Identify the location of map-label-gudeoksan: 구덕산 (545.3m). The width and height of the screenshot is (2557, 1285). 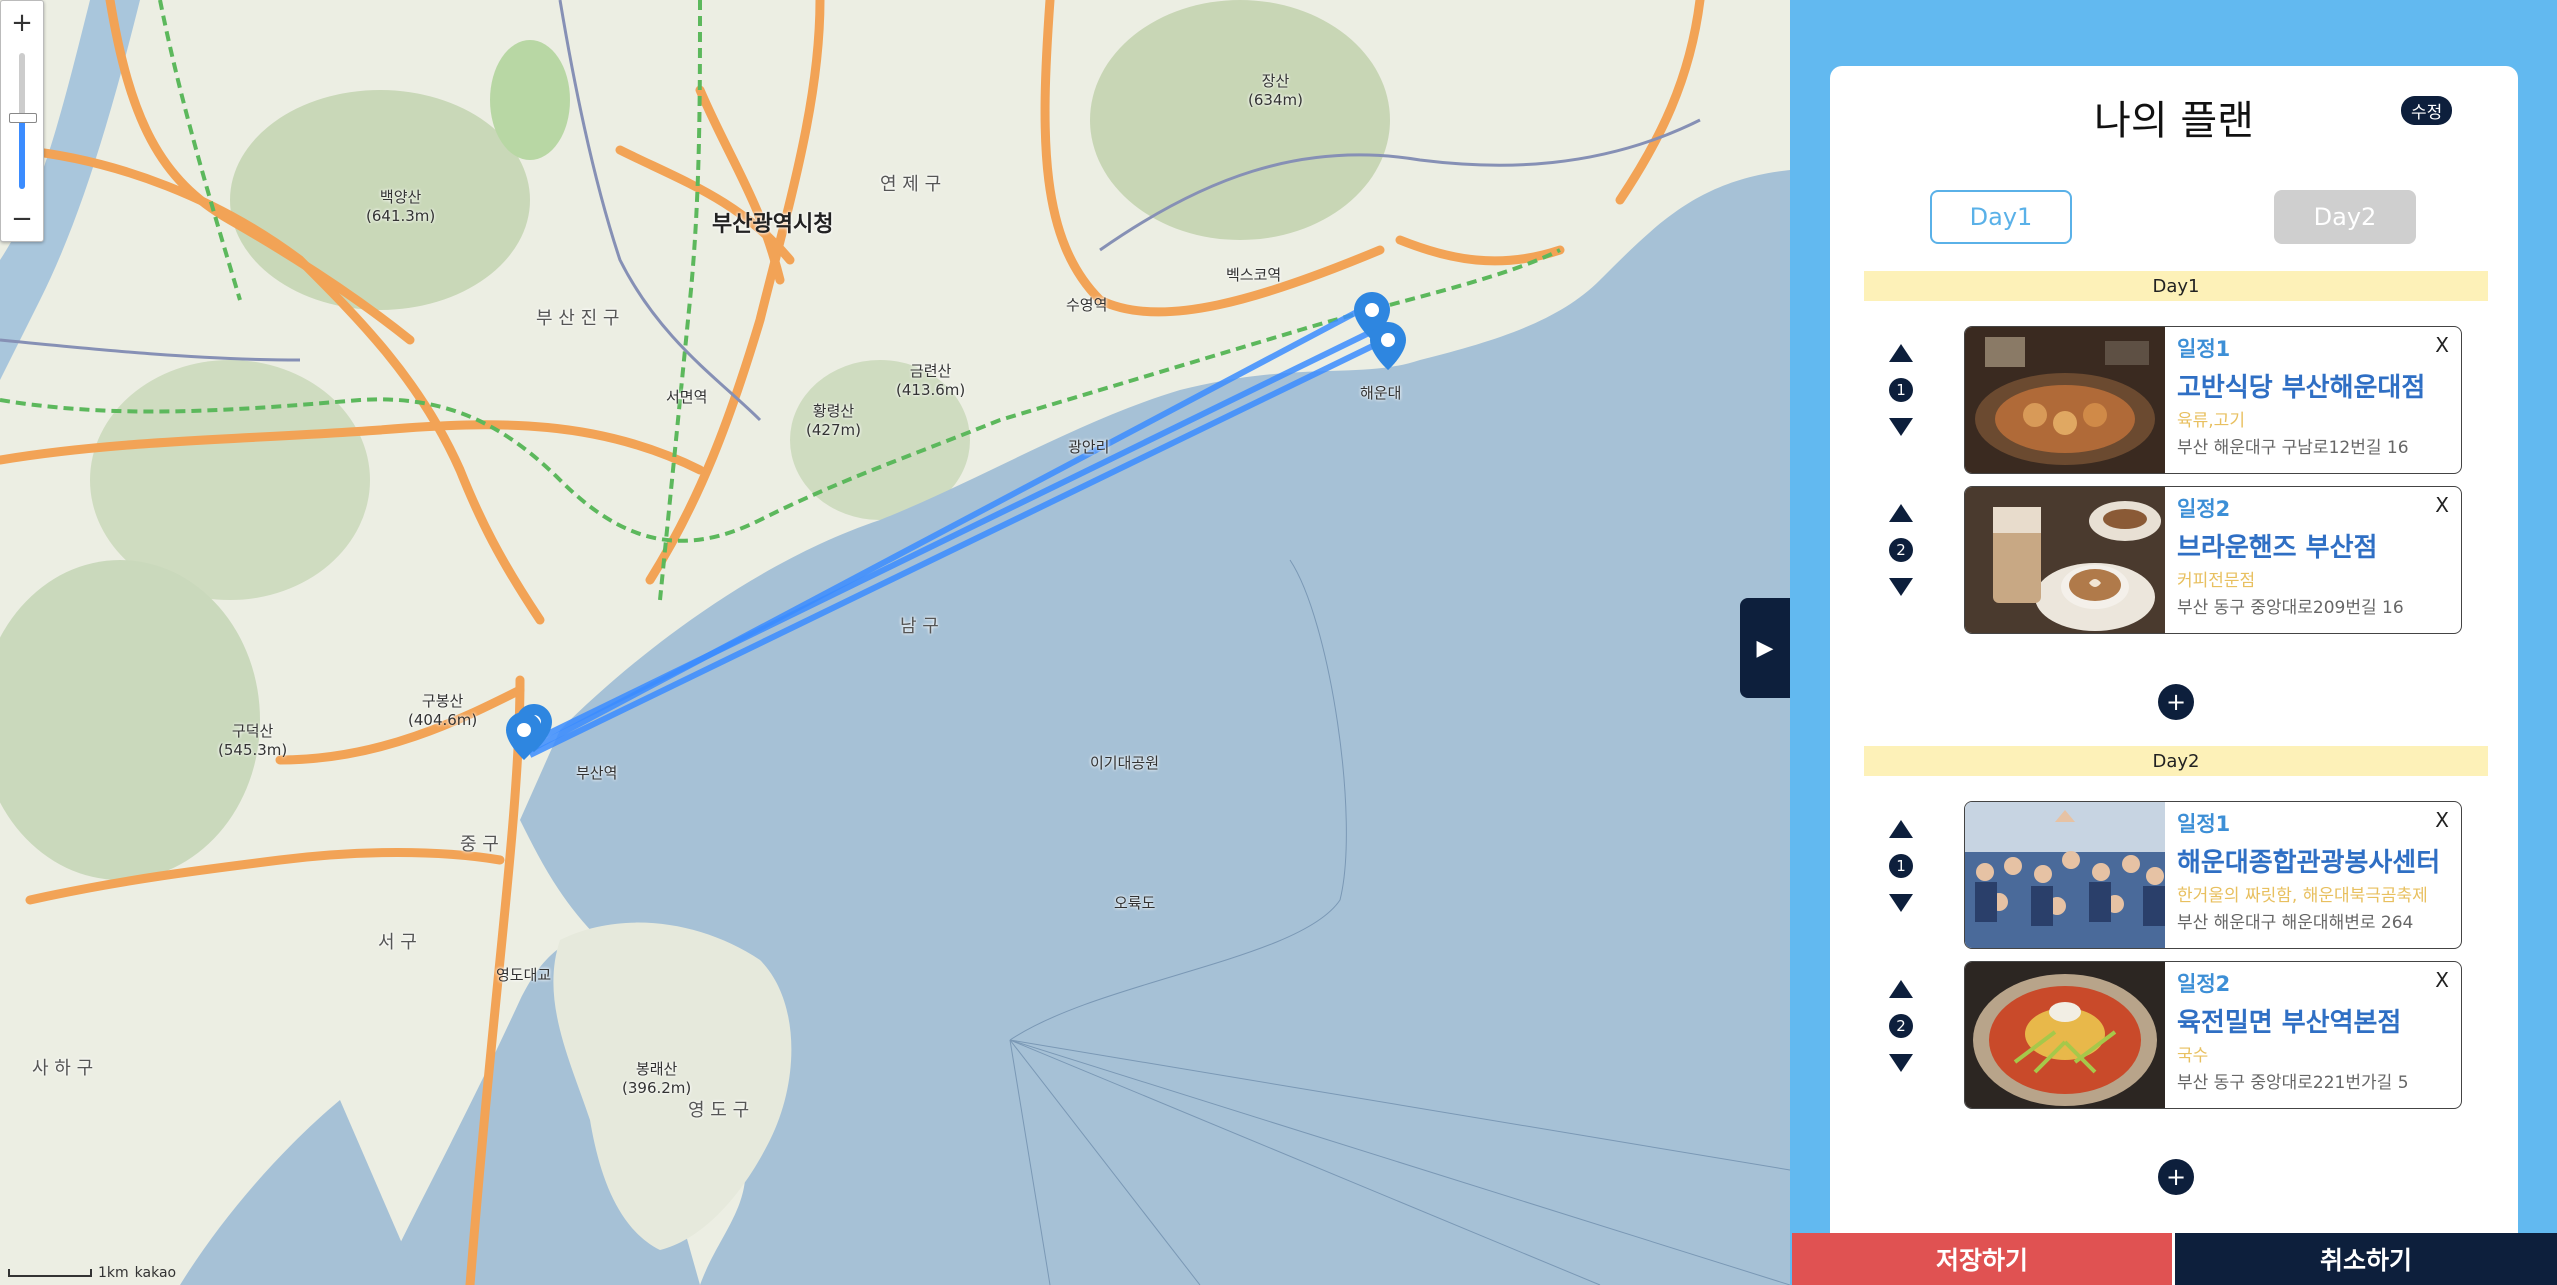
(253, 740).